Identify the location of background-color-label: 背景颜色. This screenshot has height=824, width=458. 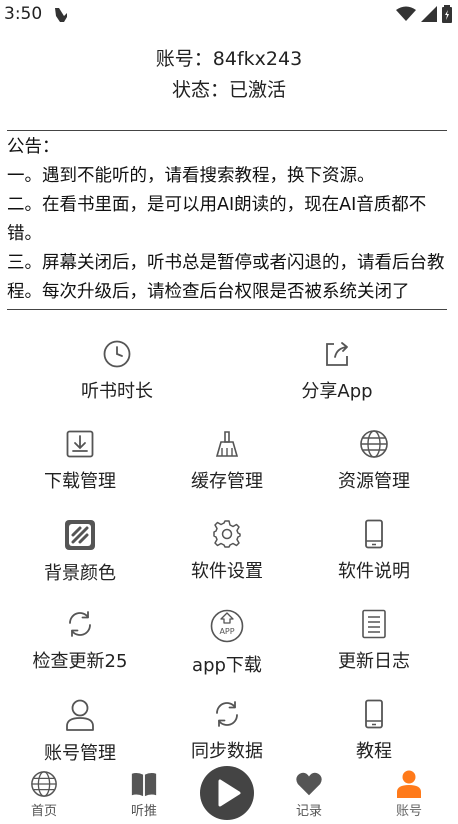
(80, 573).